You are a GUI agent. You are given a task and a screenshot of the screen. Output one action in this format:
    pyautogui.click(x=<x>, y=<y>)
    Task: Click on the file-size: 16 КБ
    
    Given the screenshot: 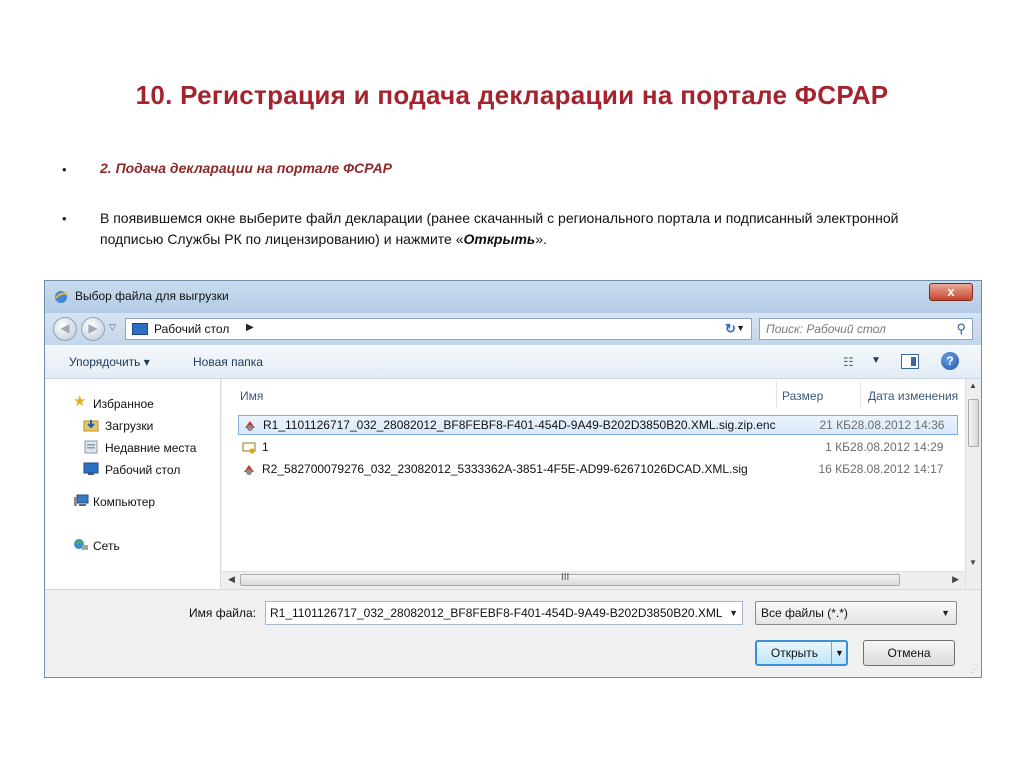 What is the action you would take?
    pyautogui.click(x=834, y=469)
    